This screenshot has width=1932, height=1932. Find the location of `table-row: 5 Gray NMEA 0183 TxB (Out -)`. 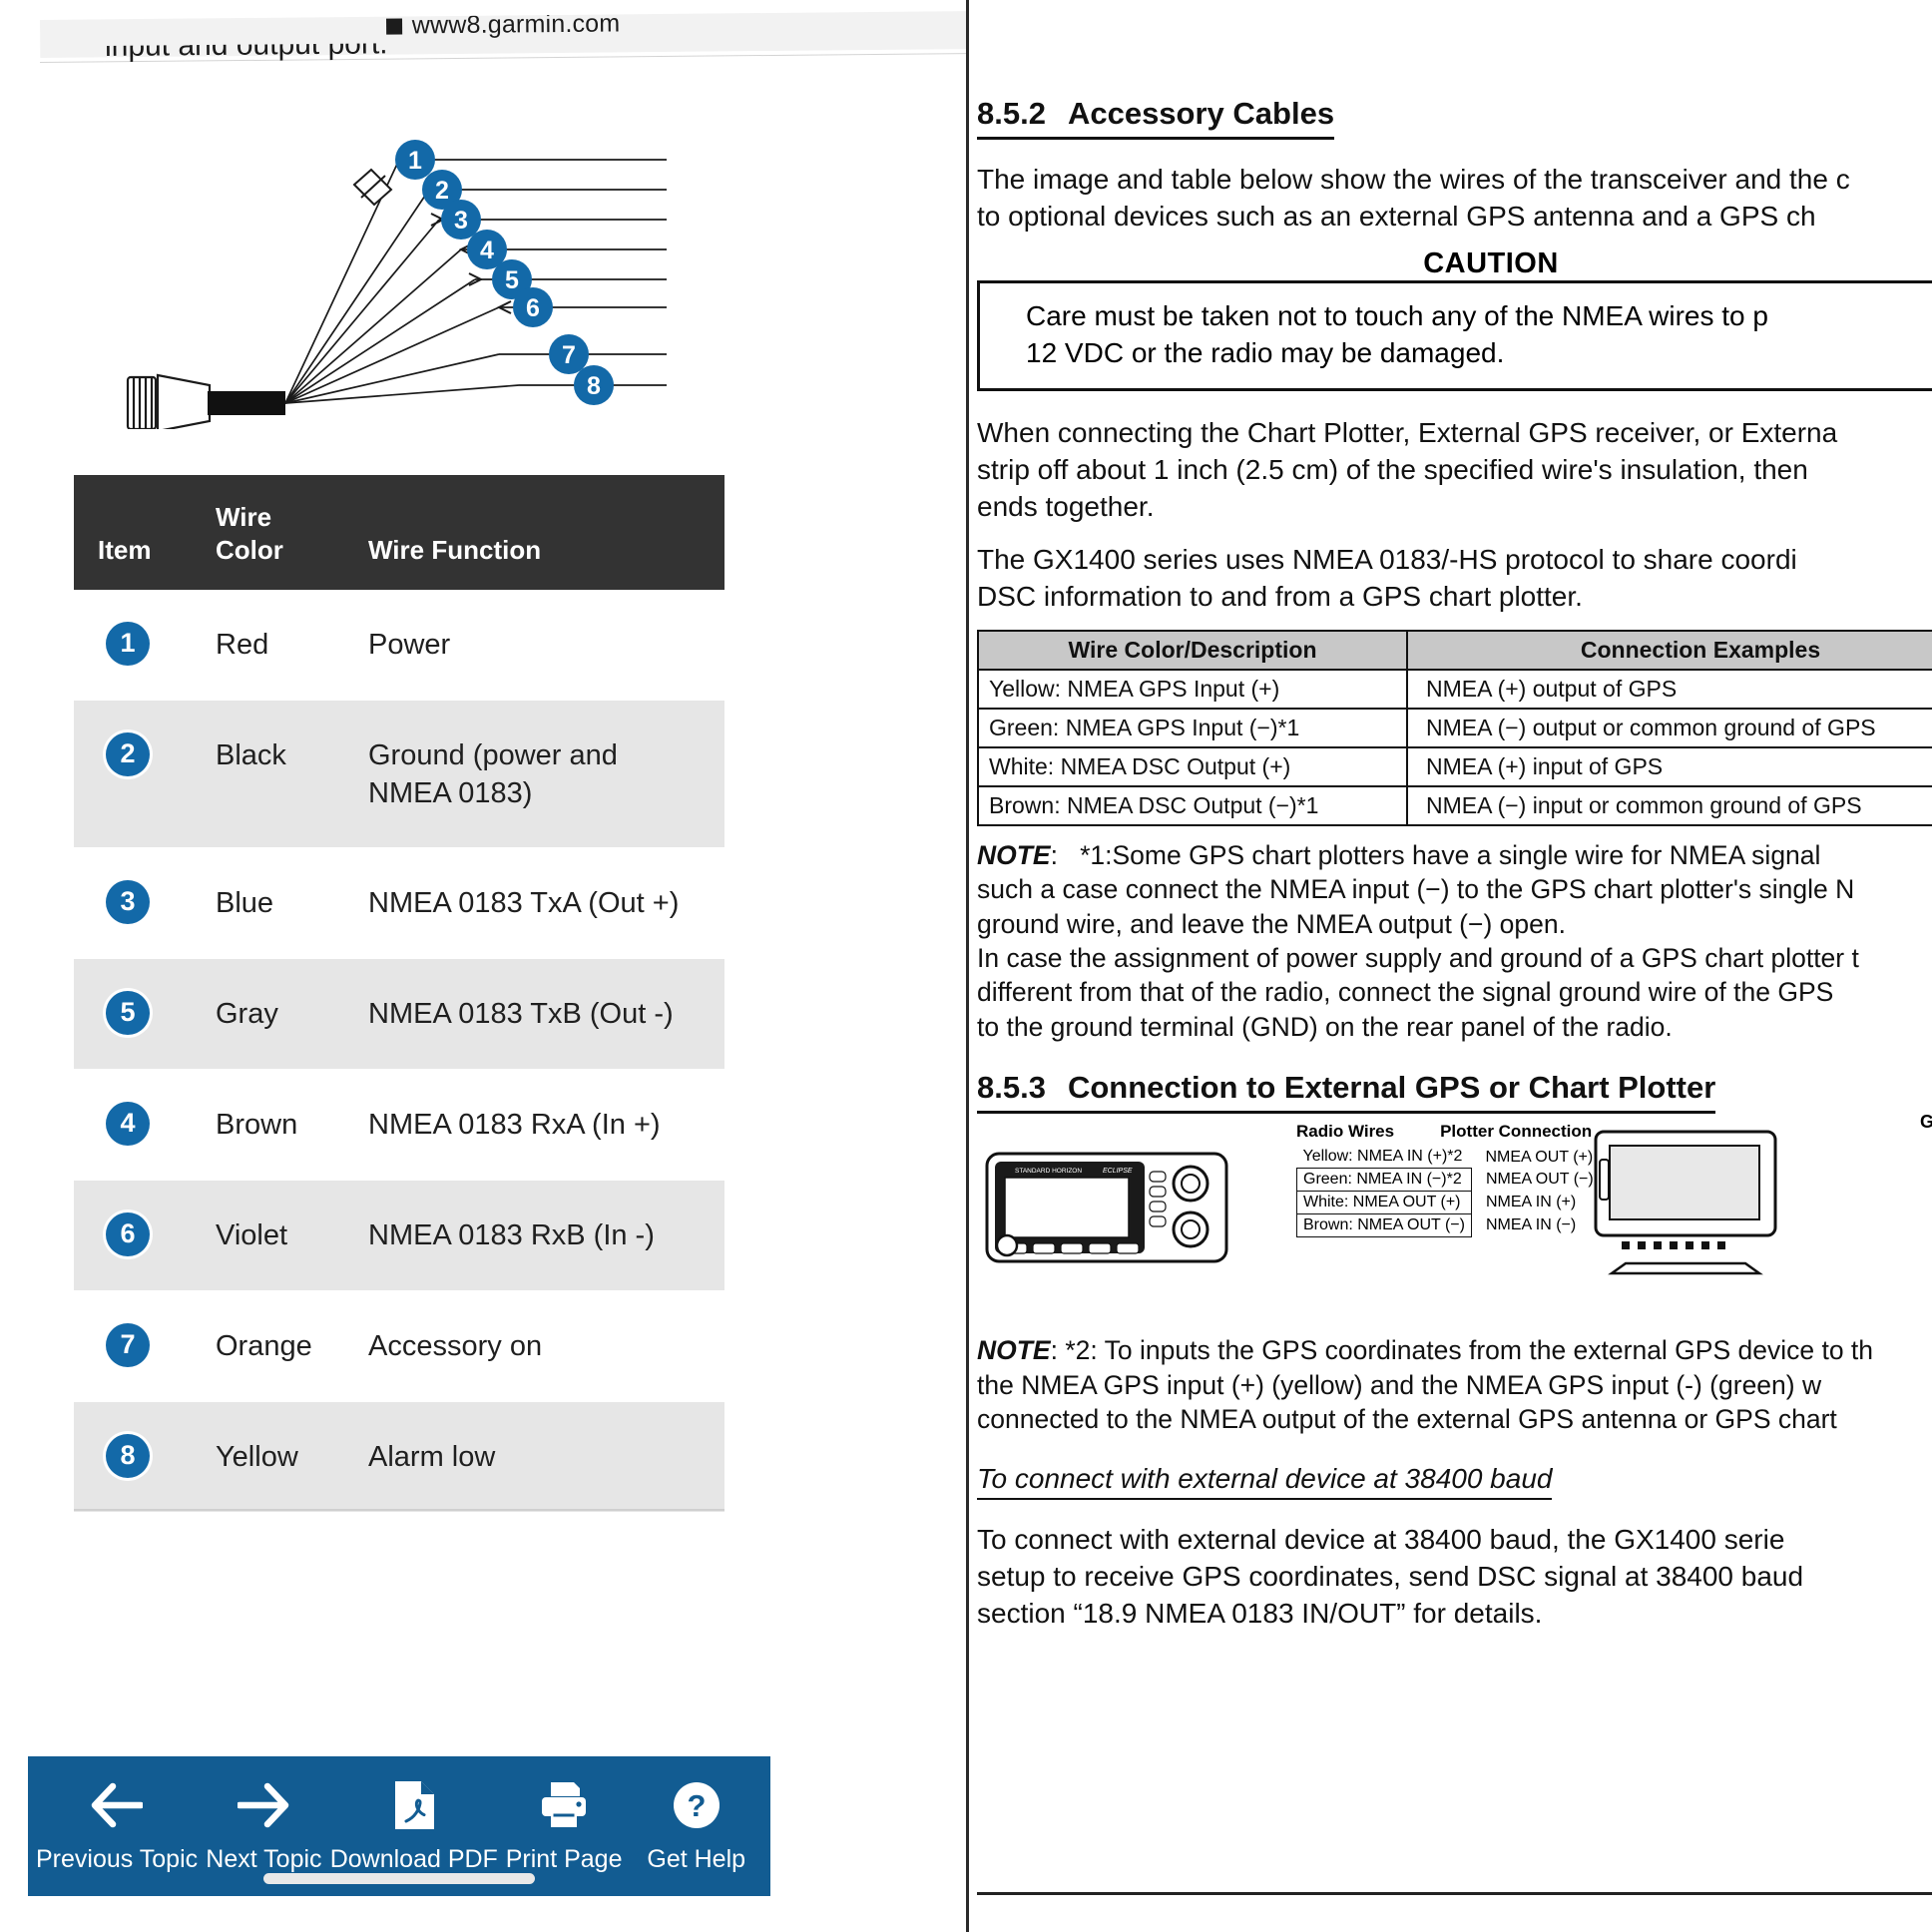

table-row: 5 Gray NMEA 0183 TxB (Out -) is located at coordinates (399, 1014).